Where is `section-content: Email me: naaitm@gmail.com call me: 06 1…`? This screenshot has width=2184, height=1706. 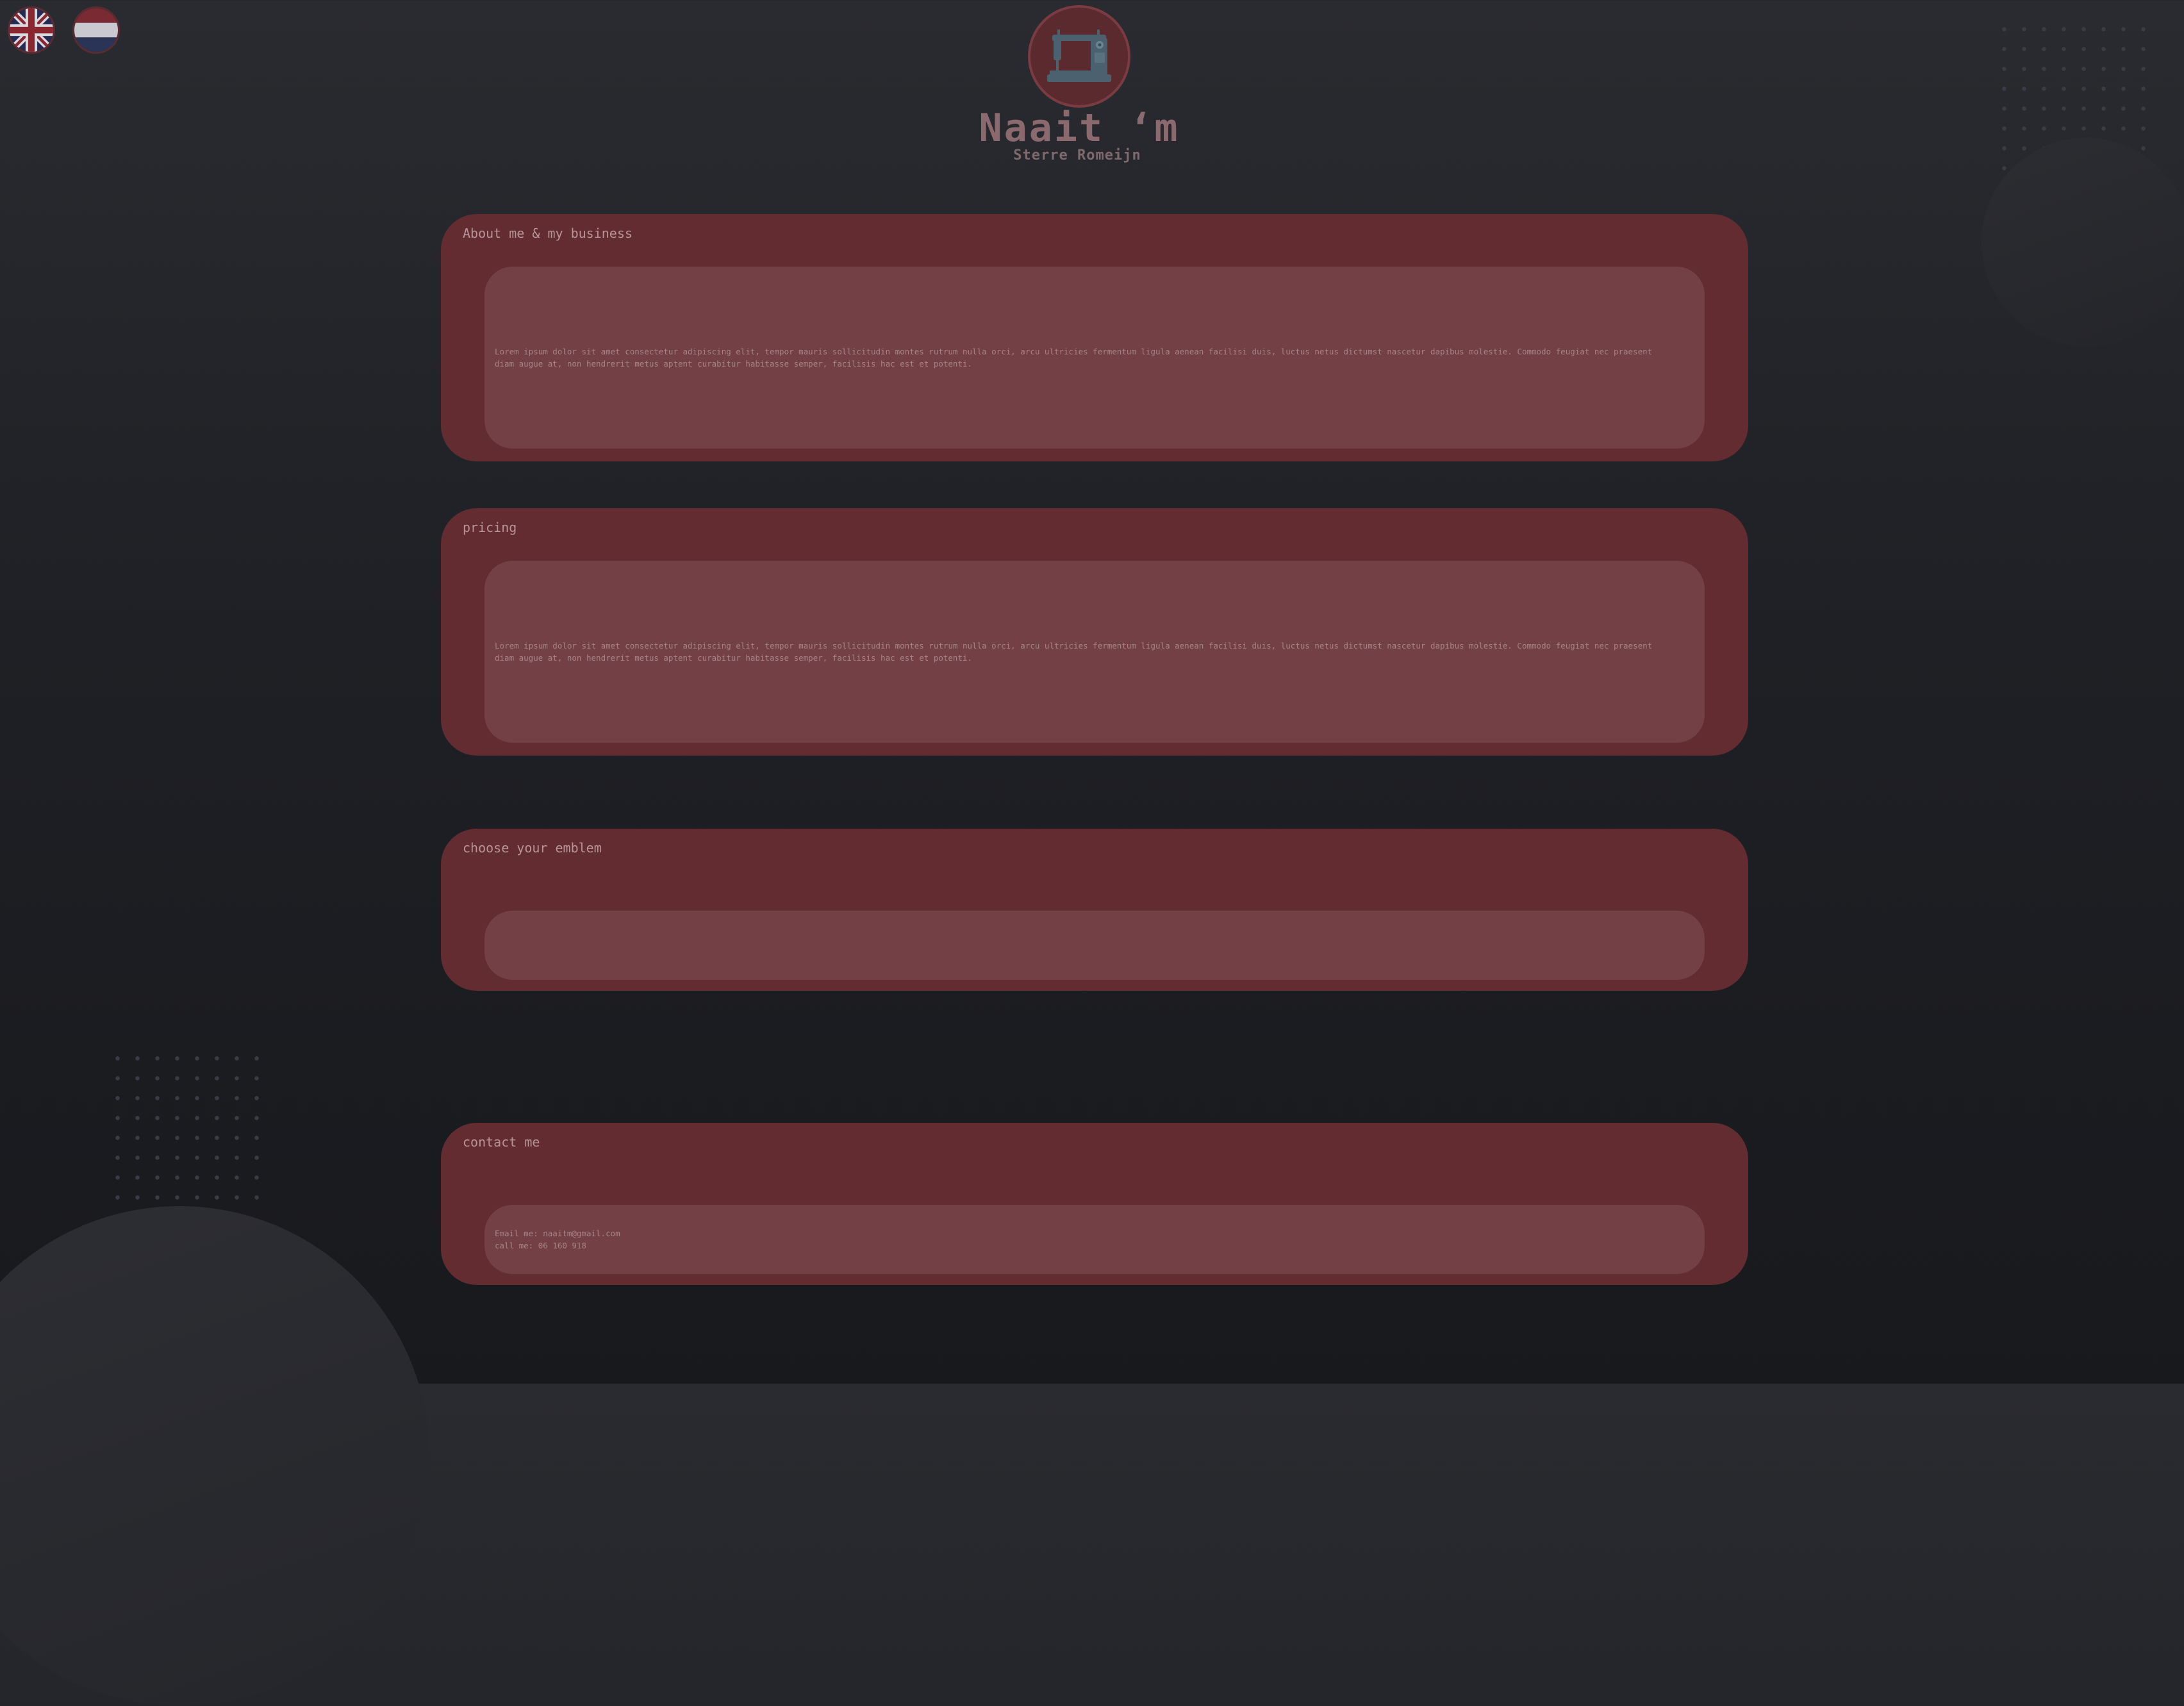
section-content: Email me: naaitm@gmail.com call me: 06 1… is located at coordinates (1094, 1239).